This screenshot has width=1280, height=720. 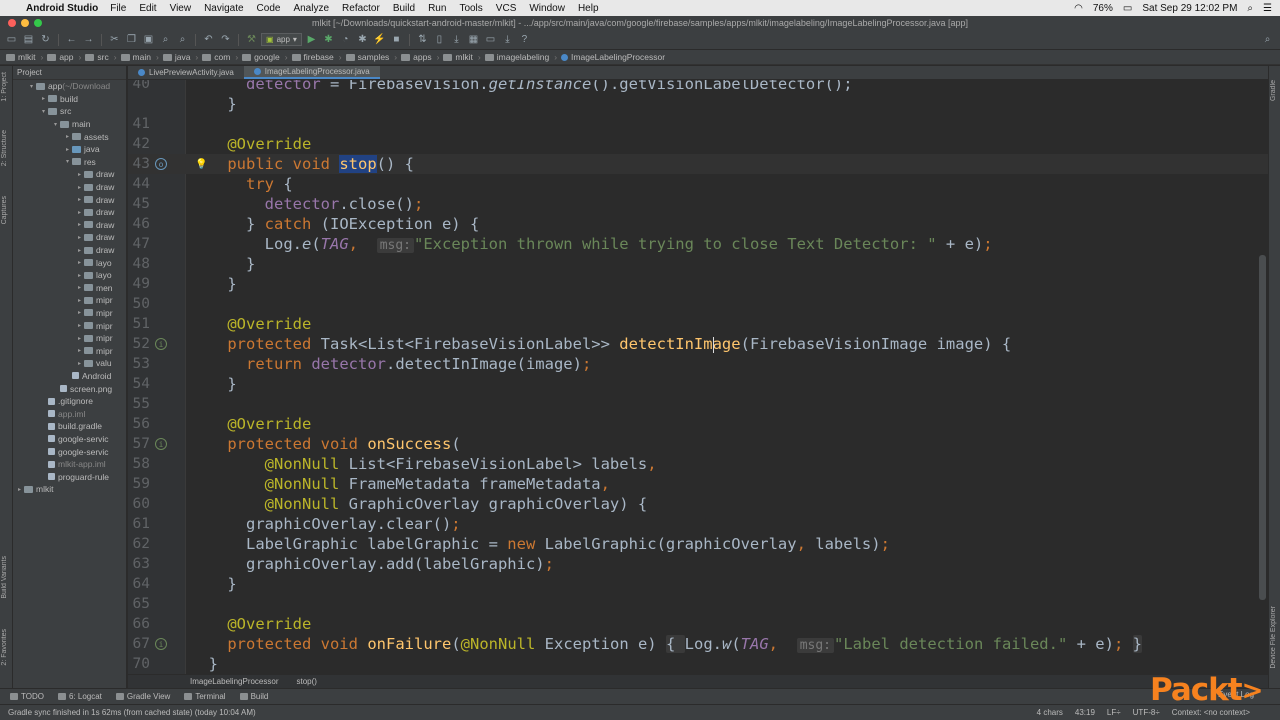 I want to click on tree-item: mlkit-app.iml, so click(x=69, y=464).